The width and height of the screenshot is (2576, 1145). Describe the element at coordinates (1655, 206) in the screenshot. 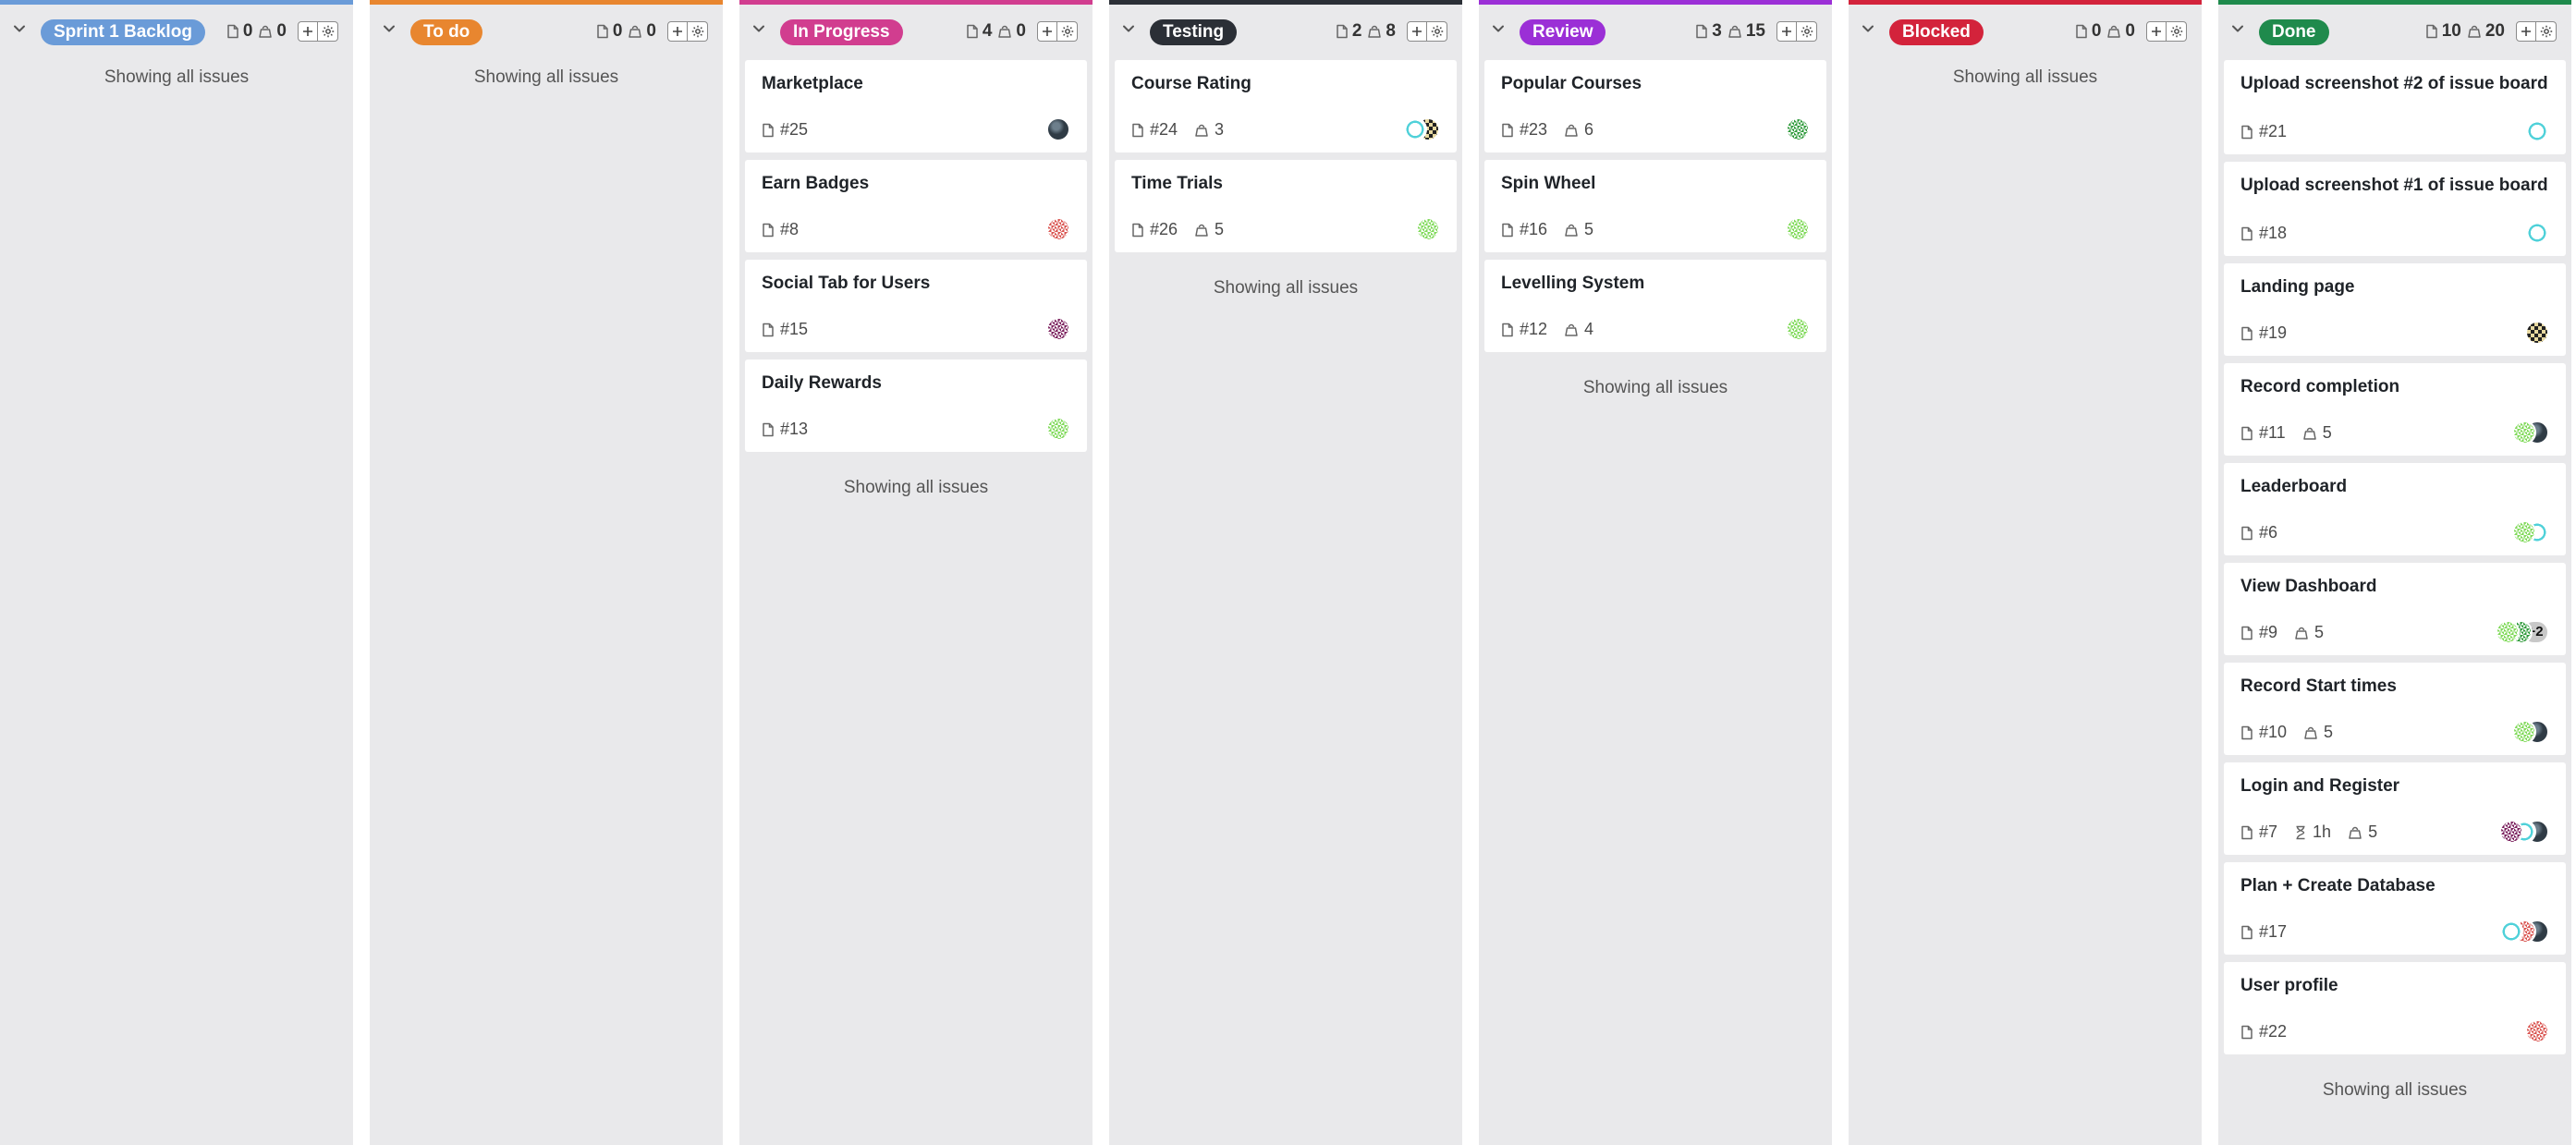

I see `issue-card: Spin Wheel #16 5` at that location.